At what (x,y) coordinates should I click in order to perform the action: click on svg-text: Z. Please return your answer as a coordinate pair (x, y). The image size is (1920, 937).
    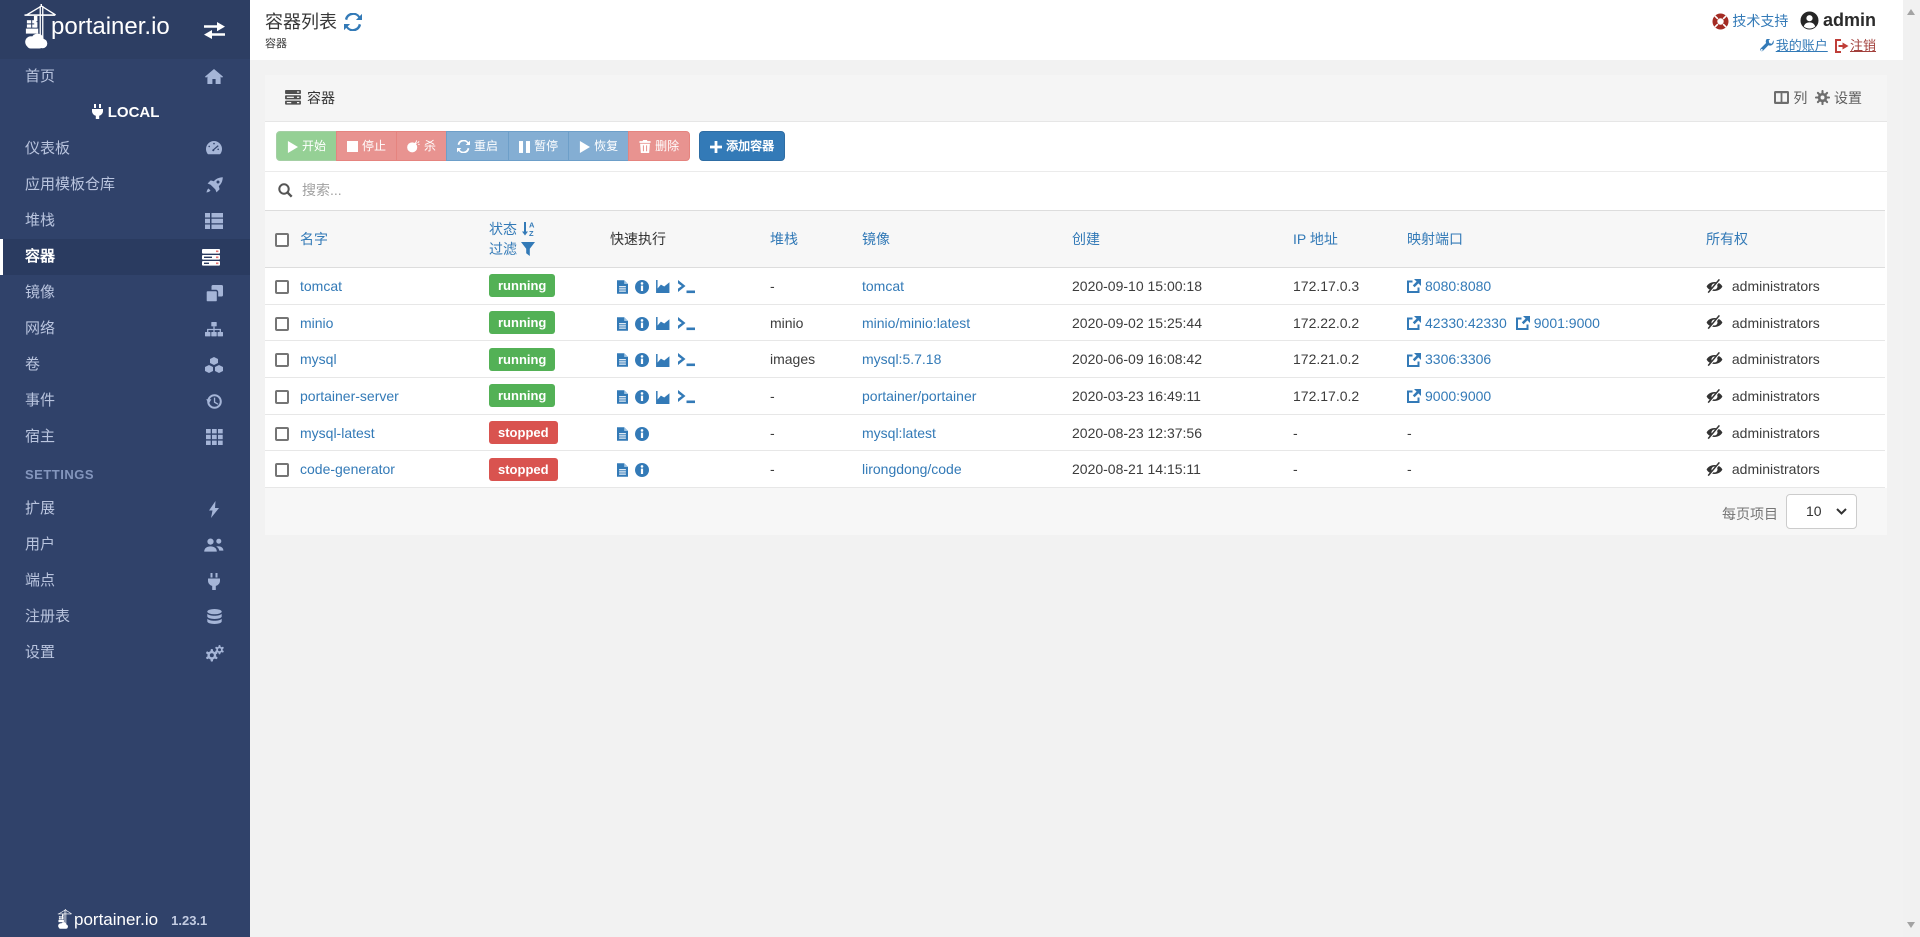
    Looking at the image, I should click on (531, 232).